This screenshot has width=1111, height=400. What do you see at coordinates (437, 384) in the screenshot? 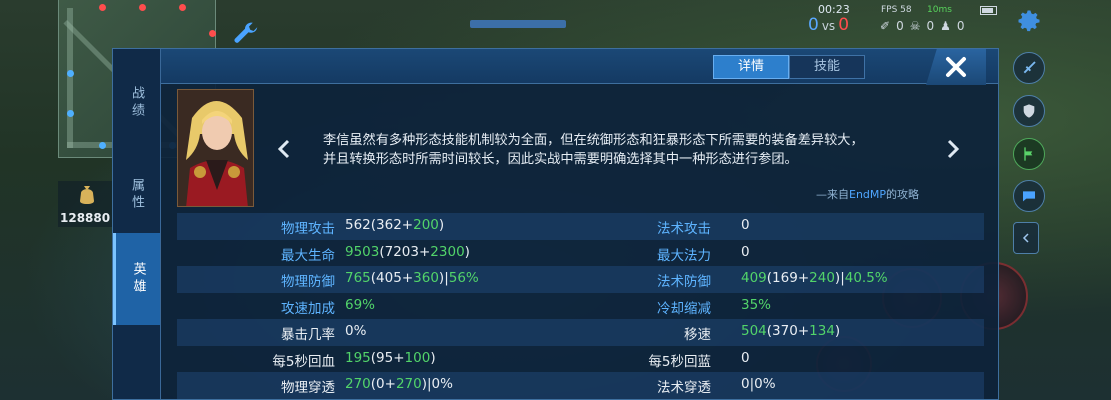
I see `stat-value-part: )|0%` at bounding box center [437, 384].